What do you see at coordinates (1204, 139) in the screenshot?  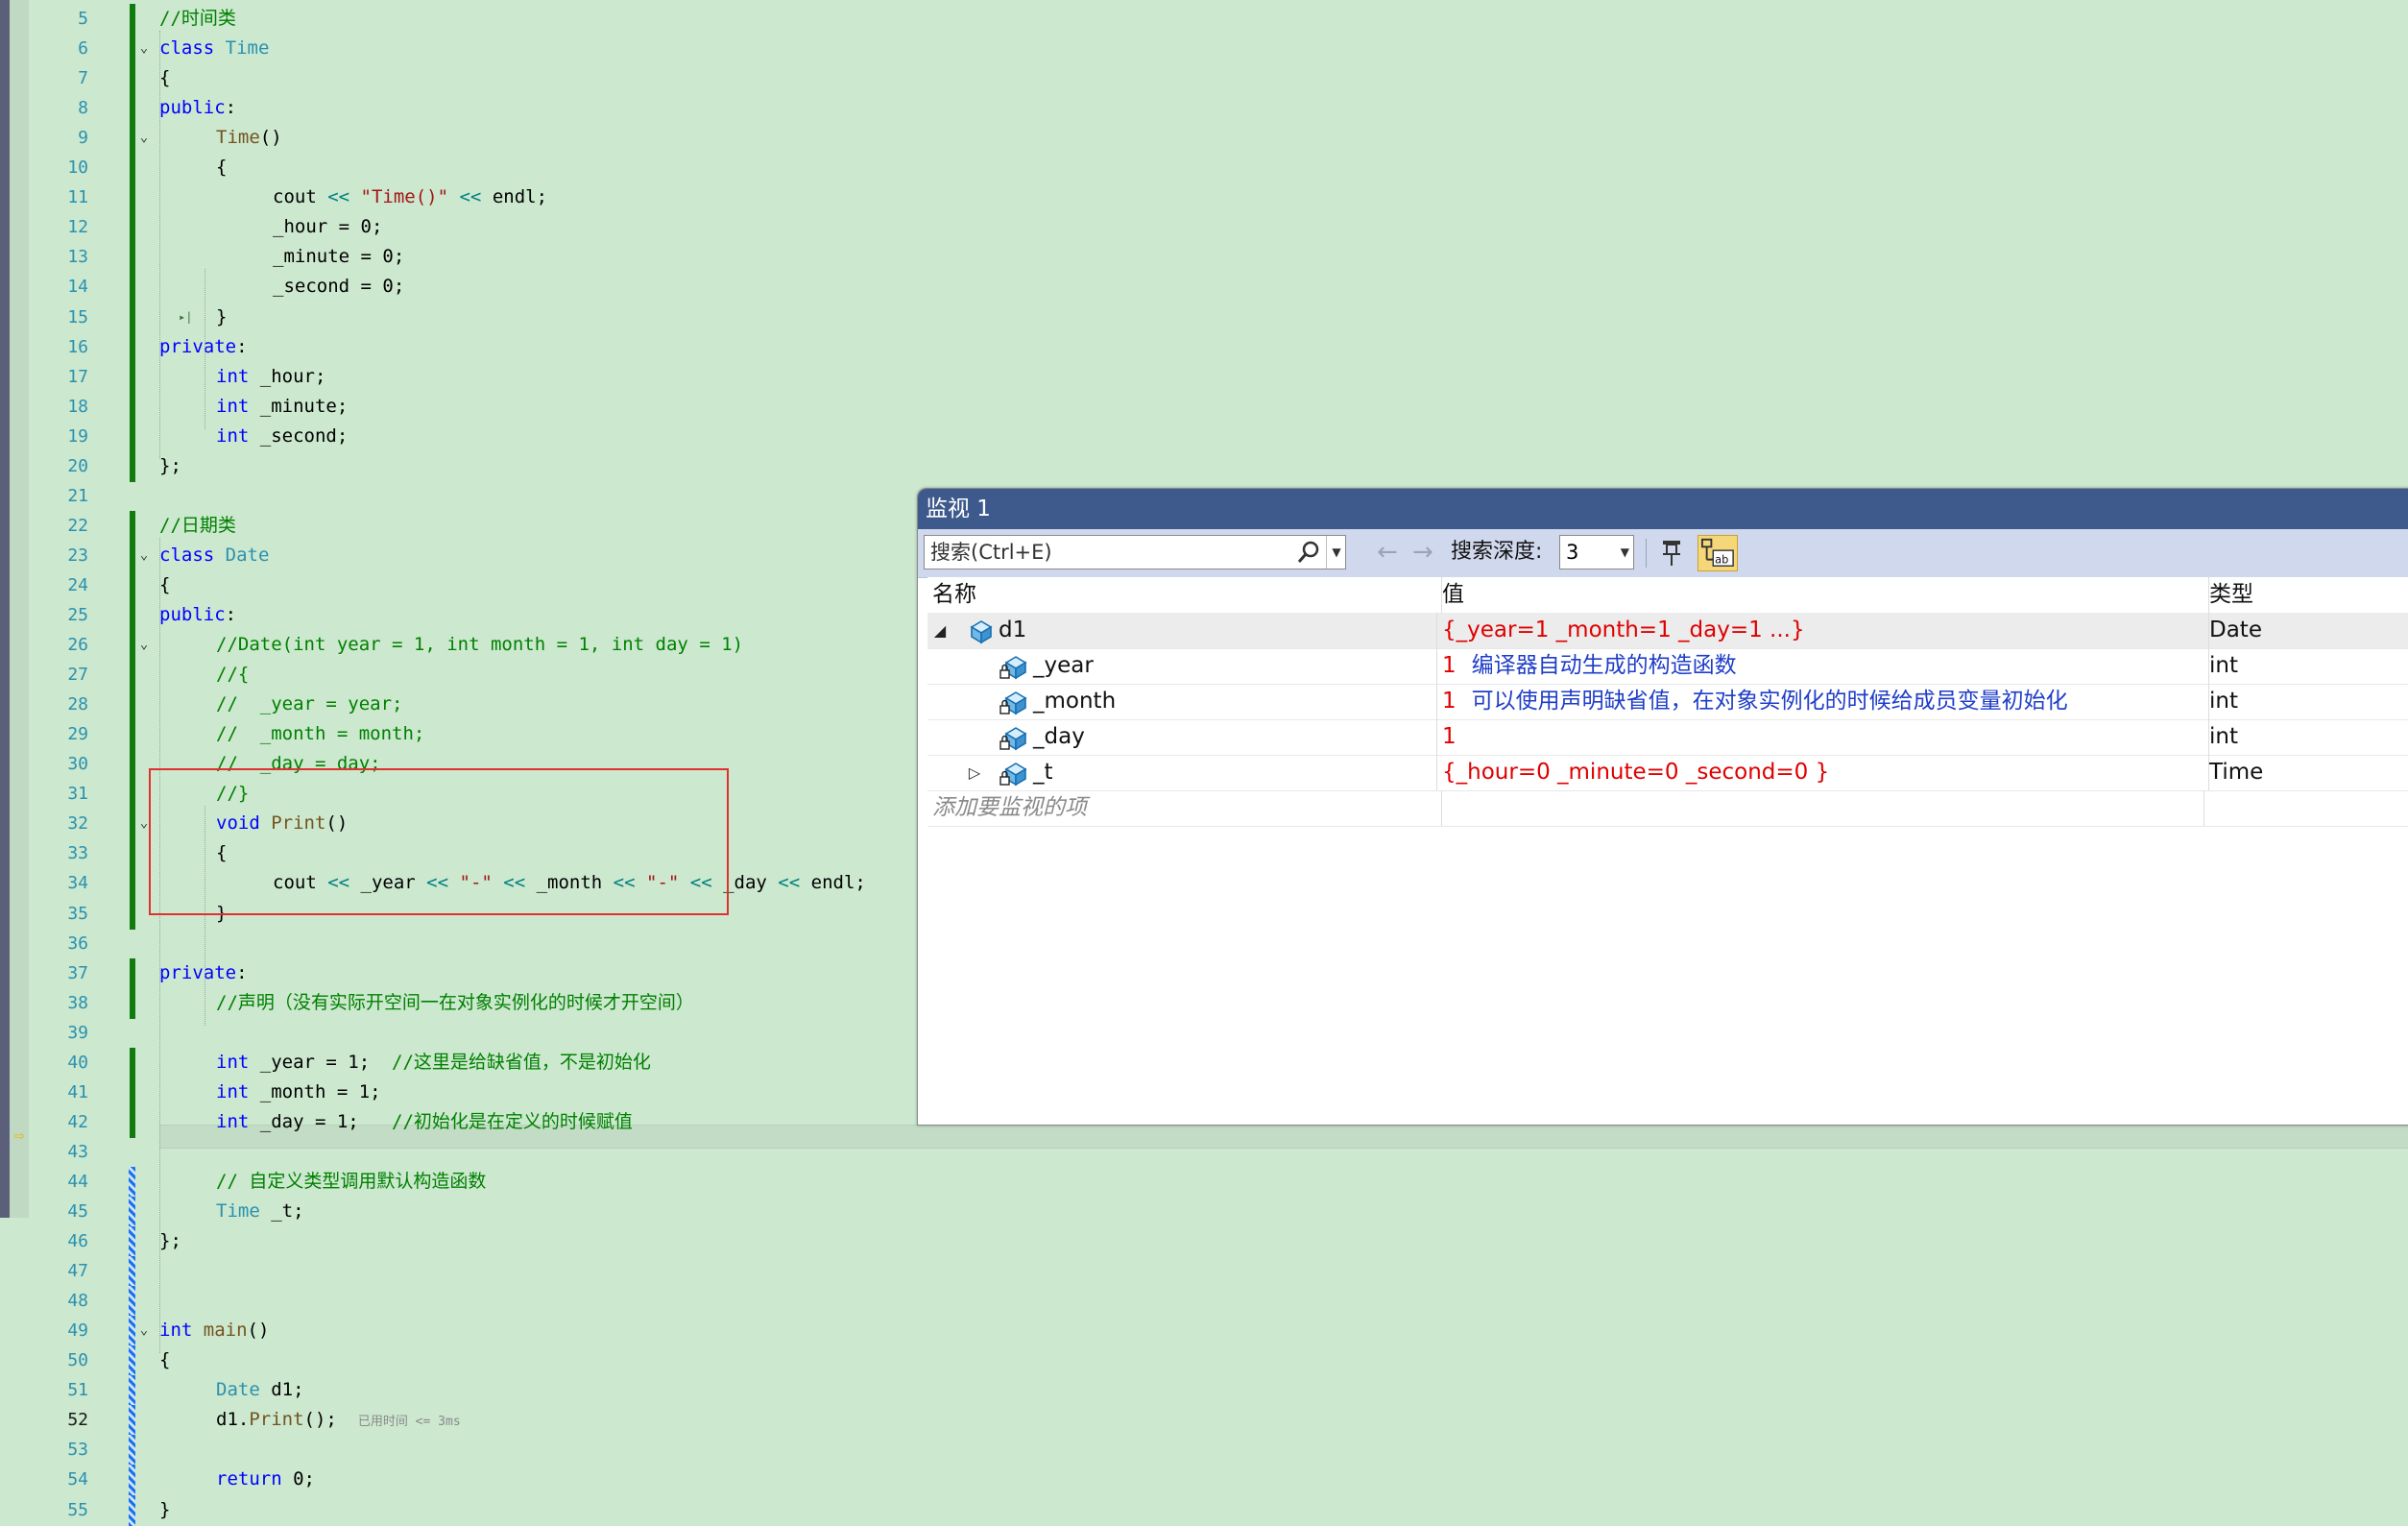 I see `code-line: 9 ⌄ Time()` at bounding box center [1204, 139].